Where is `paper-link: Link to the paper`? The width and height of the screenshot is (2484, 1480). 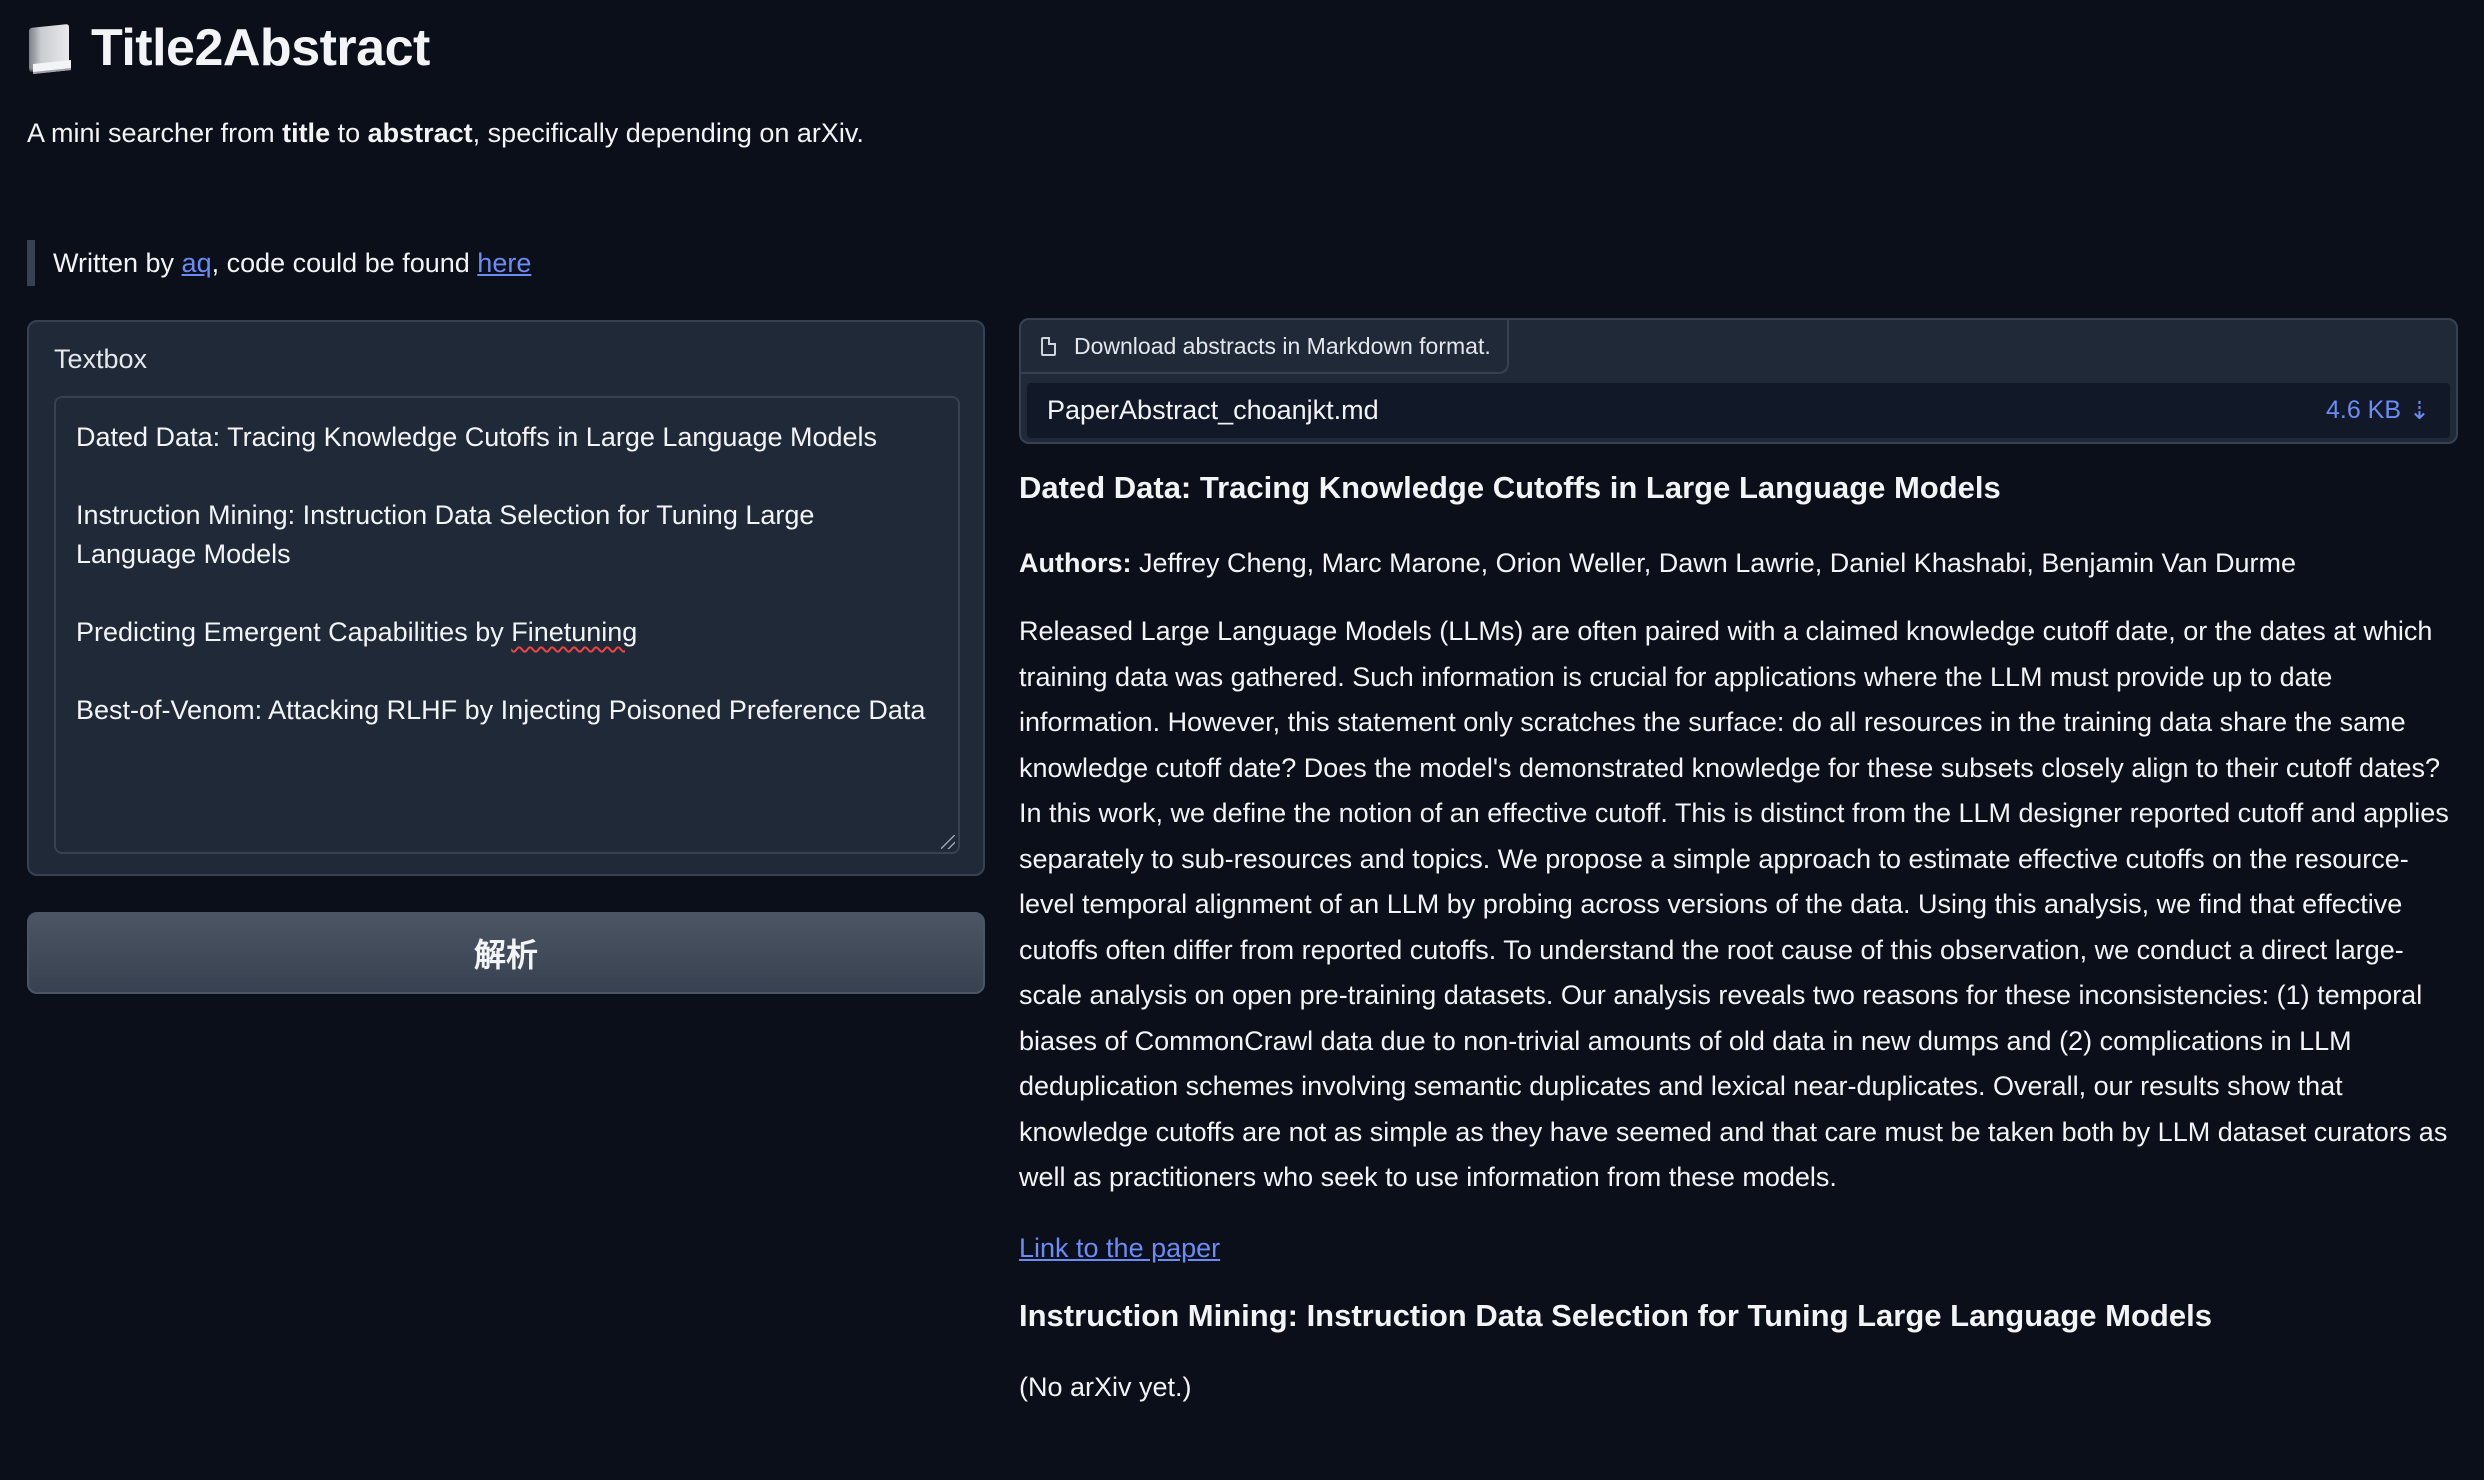
paper-link: Link to the paper is located at coordinates (1119, 1248).